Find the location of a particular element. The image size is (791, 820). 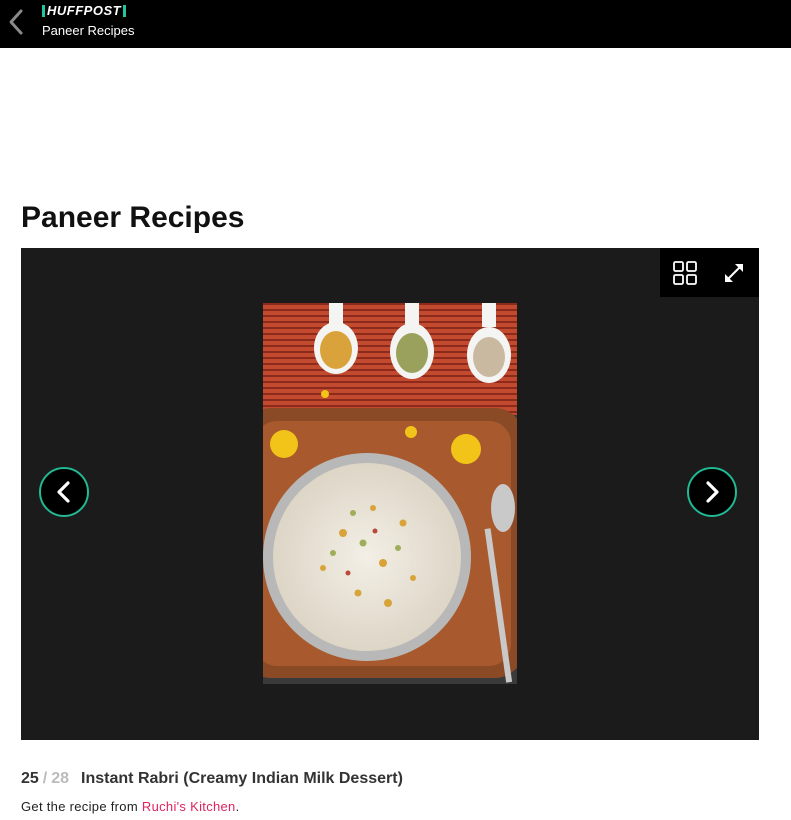

credit-prefix: Get the recipe from is located at coordinates (81, 806).